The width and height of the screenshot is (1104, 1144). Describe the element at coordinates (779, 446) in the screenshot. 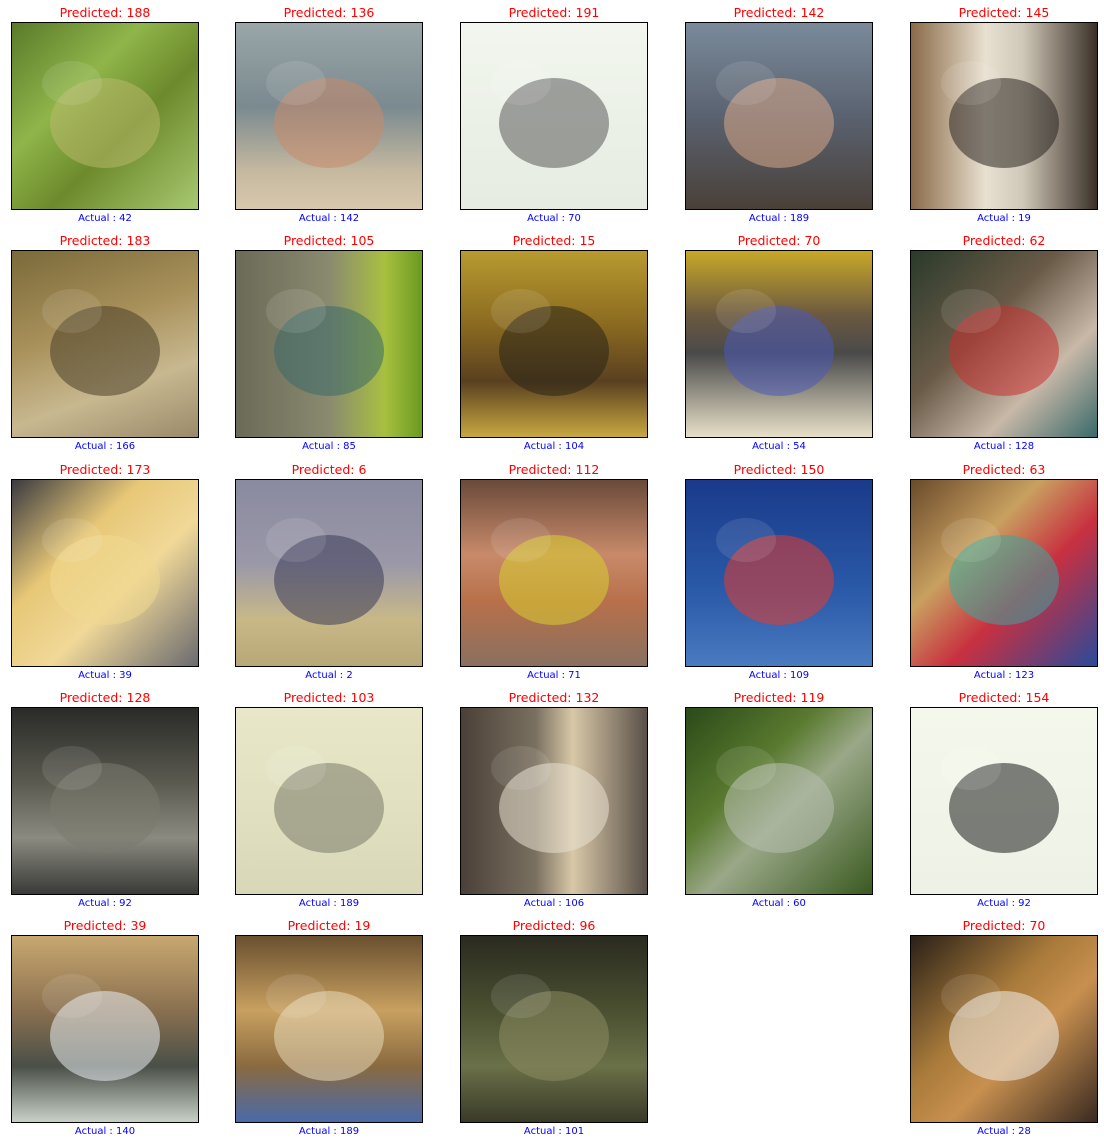

I see `actual-label: Actual : 54` at that location.